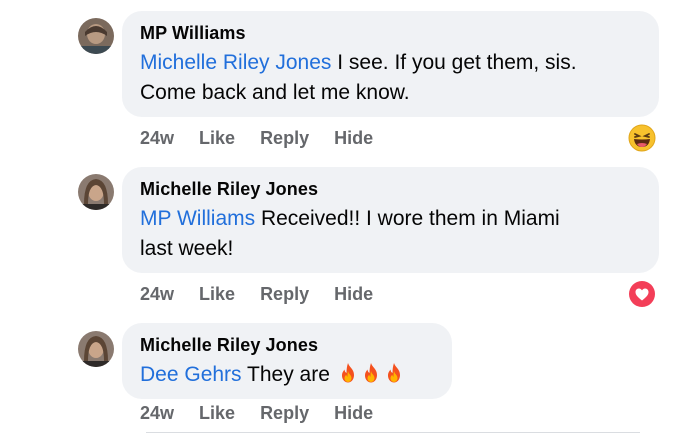 Image resolution: width=700 pixels, height=434 pixels. I want to click on comment-text-part: Come back and let me know., so click(275, 92).